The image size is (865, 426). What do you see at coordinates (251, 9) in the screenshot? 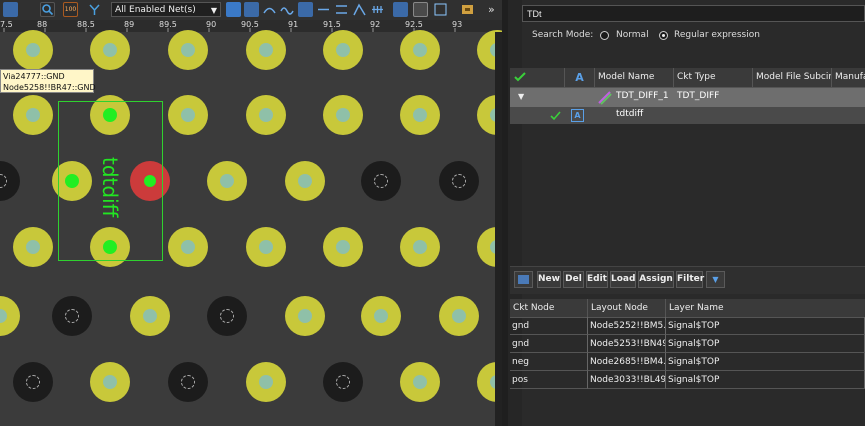
I see `trace-tool-icon` at bounding box center [251, 9].